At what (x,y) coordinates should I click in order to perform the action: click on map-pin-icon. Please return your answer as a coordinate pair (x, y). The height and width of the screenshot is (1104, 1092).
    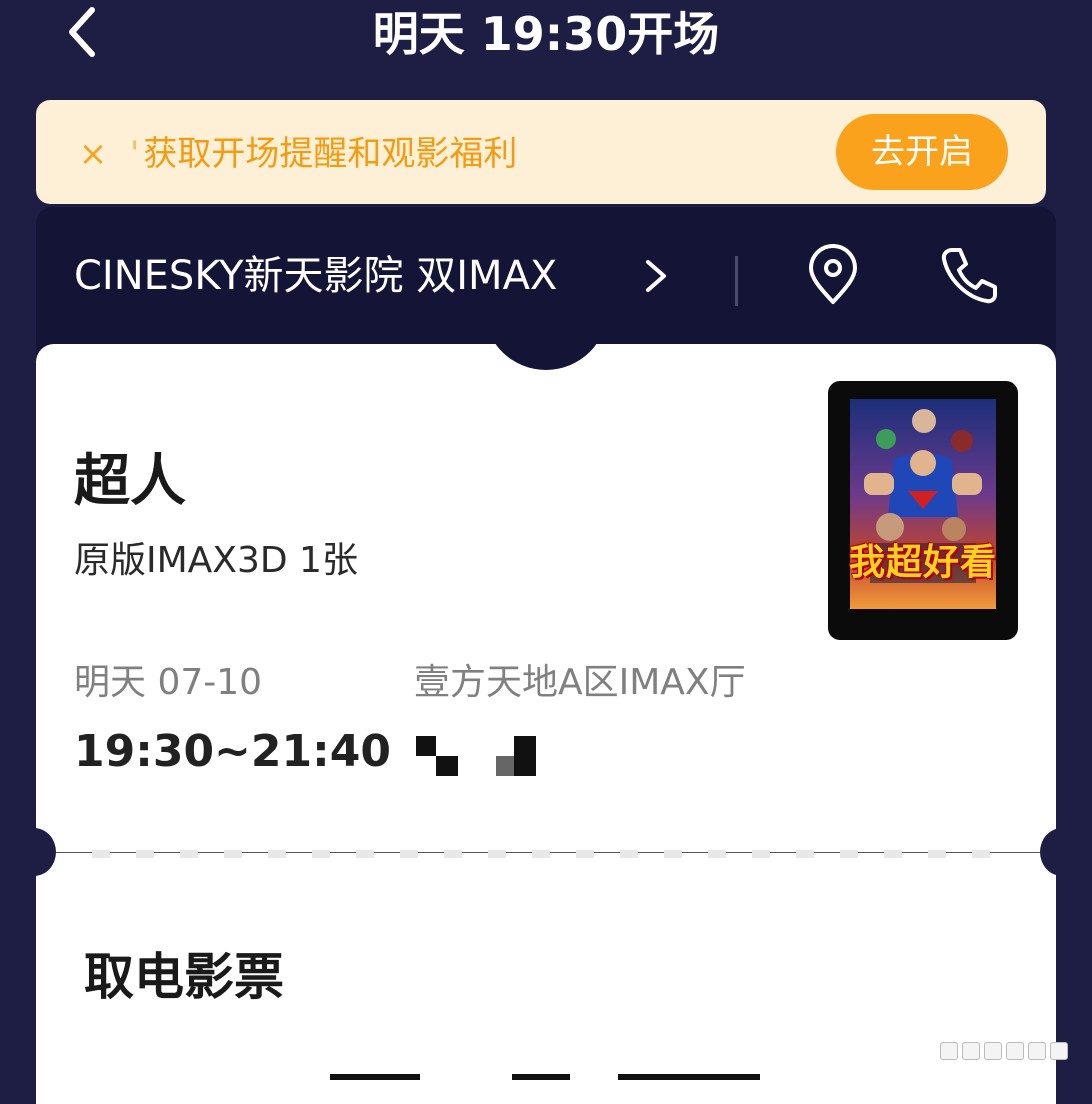
    Looking at the image, I should click on (833, 275).